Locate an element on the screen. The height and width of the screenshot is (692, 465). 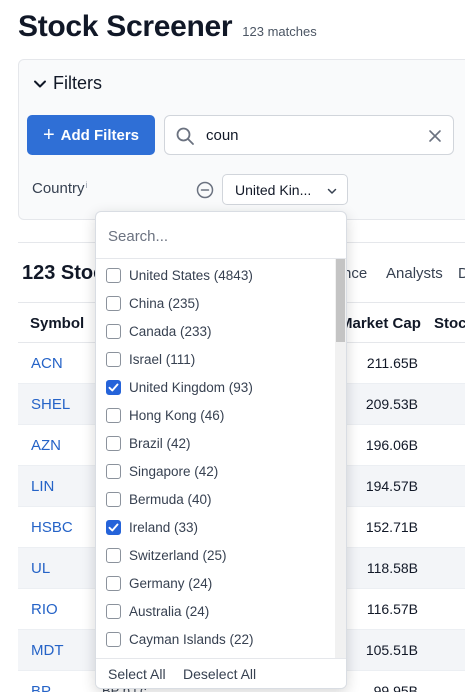
row-symbol: HSBC is located at coordinates (52, 527).